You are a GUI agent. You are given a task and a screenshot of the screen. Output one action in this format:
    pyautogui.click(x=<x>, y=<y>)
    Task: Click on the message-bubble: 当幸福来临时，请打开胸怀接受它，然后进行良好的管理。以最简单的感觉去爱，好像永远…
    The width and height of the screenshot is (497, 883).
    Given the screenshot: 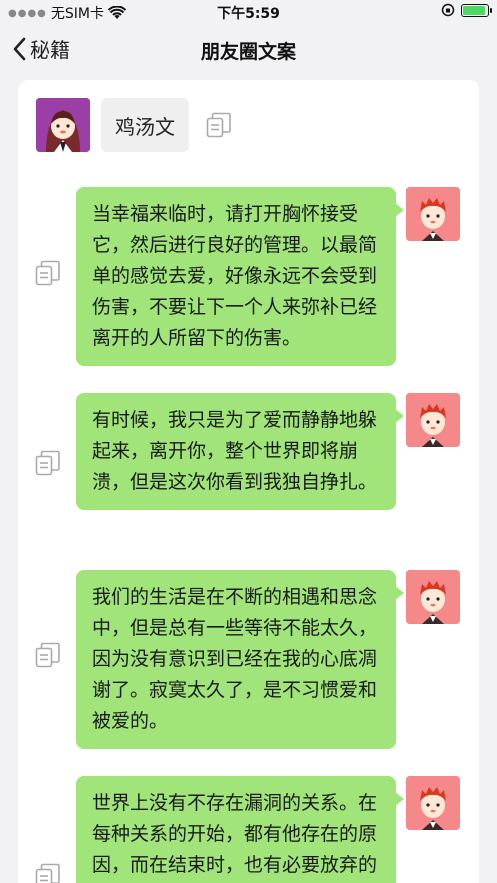 What is the action you would take?
    pyautogui.click(x=240, y=276)
    